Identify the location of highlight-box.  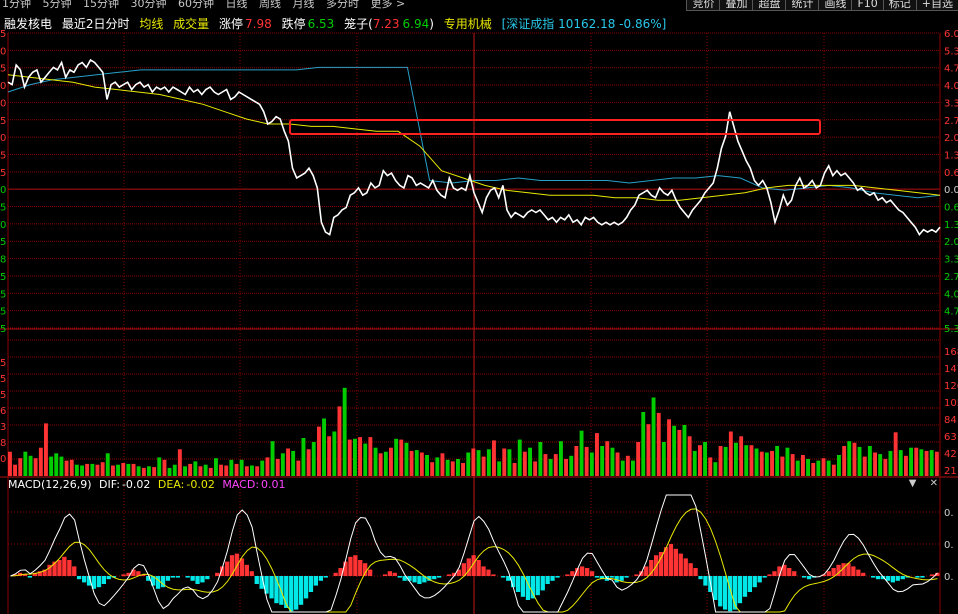
(555, 127).